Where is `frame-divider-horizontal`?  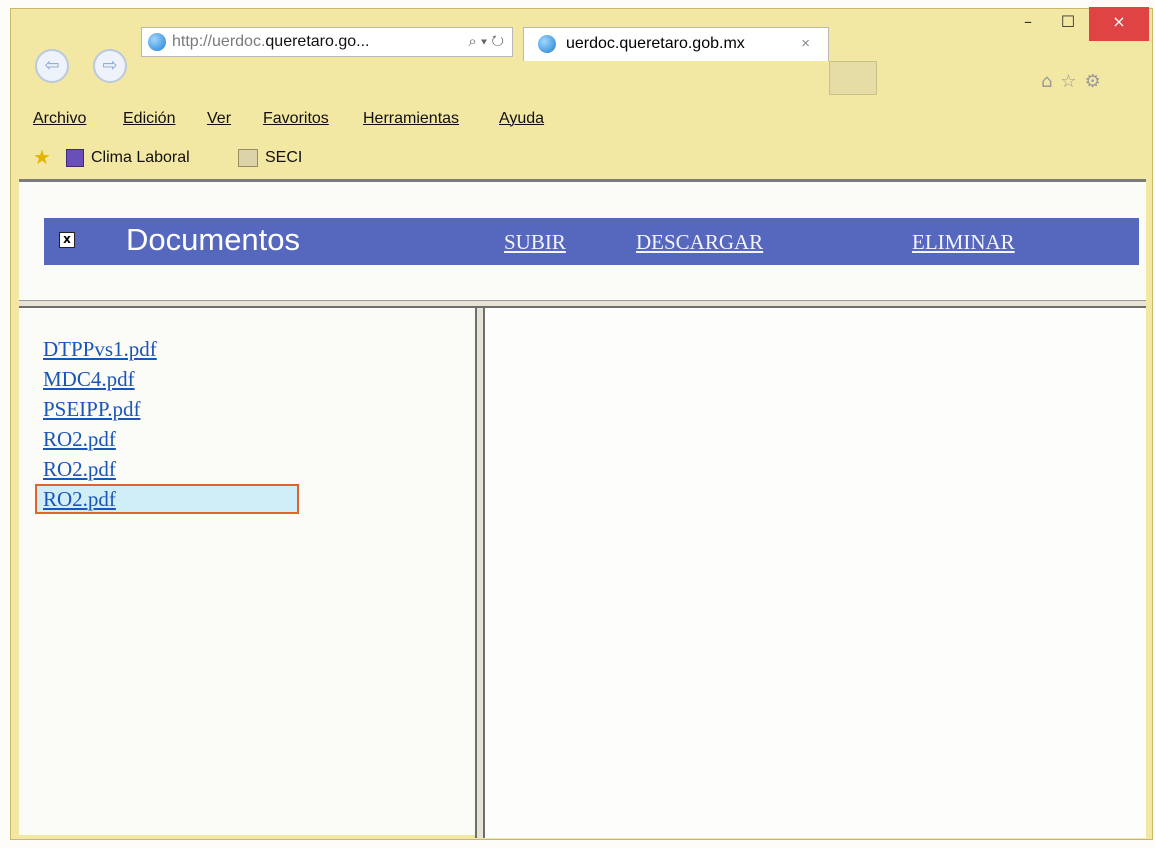
frame-divider-horizontal is located at coordinates (582, 304).